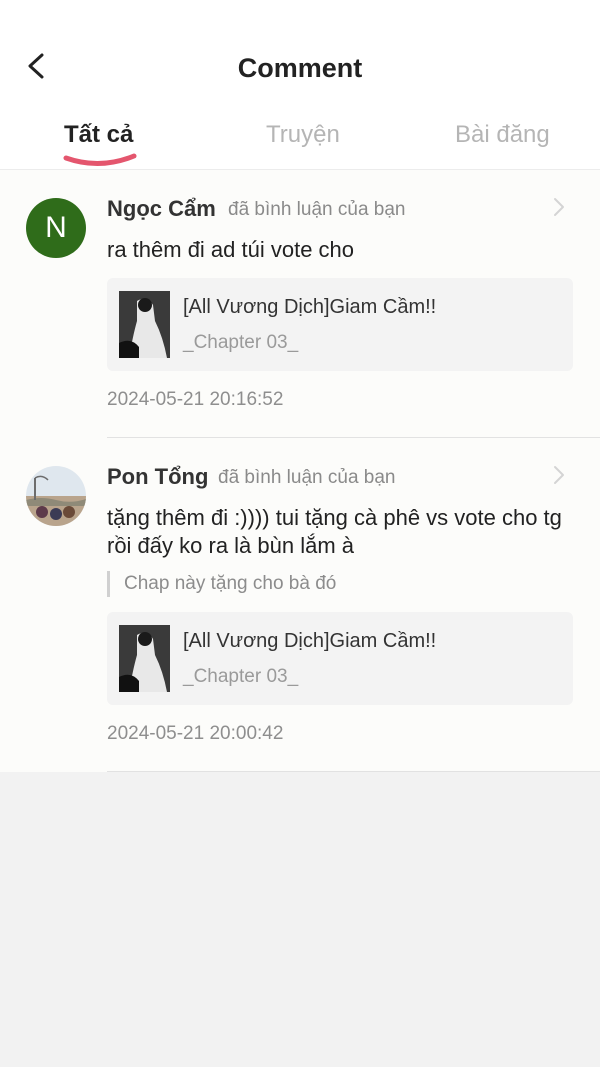 The width and height of the screenshot is (600, 1067). What do you see at coordinates (195, 733) in the screenshot?
I see `timestamp: 2024-05-21 20:00:42` at bounding box center [195, 733].